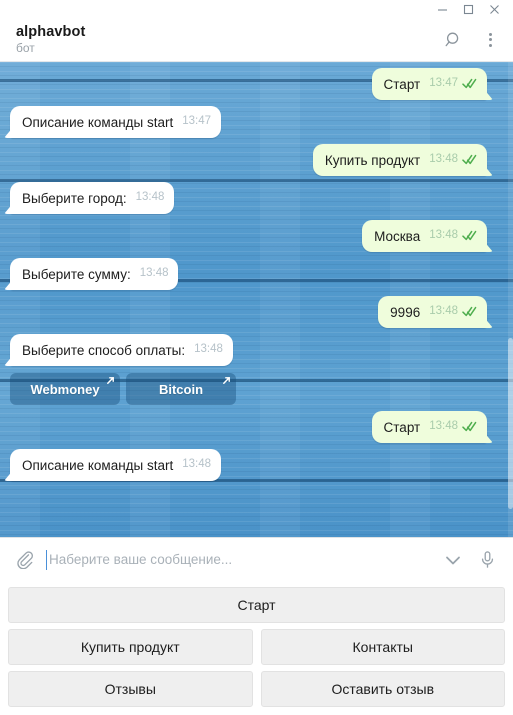 The height and width of the screenshot is (715, 513). What do you see at coordinates (454, 40) in the screenshot?
I see `search-icon` at bounding box center [454, 40].